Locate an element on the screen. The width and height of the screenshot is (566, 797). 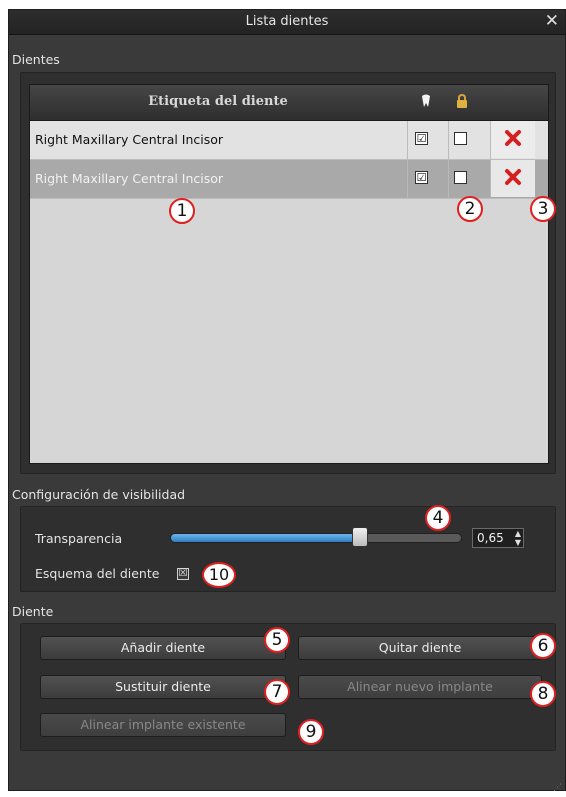
transparency-value: 0,65 is located at coordinates (490, 538).